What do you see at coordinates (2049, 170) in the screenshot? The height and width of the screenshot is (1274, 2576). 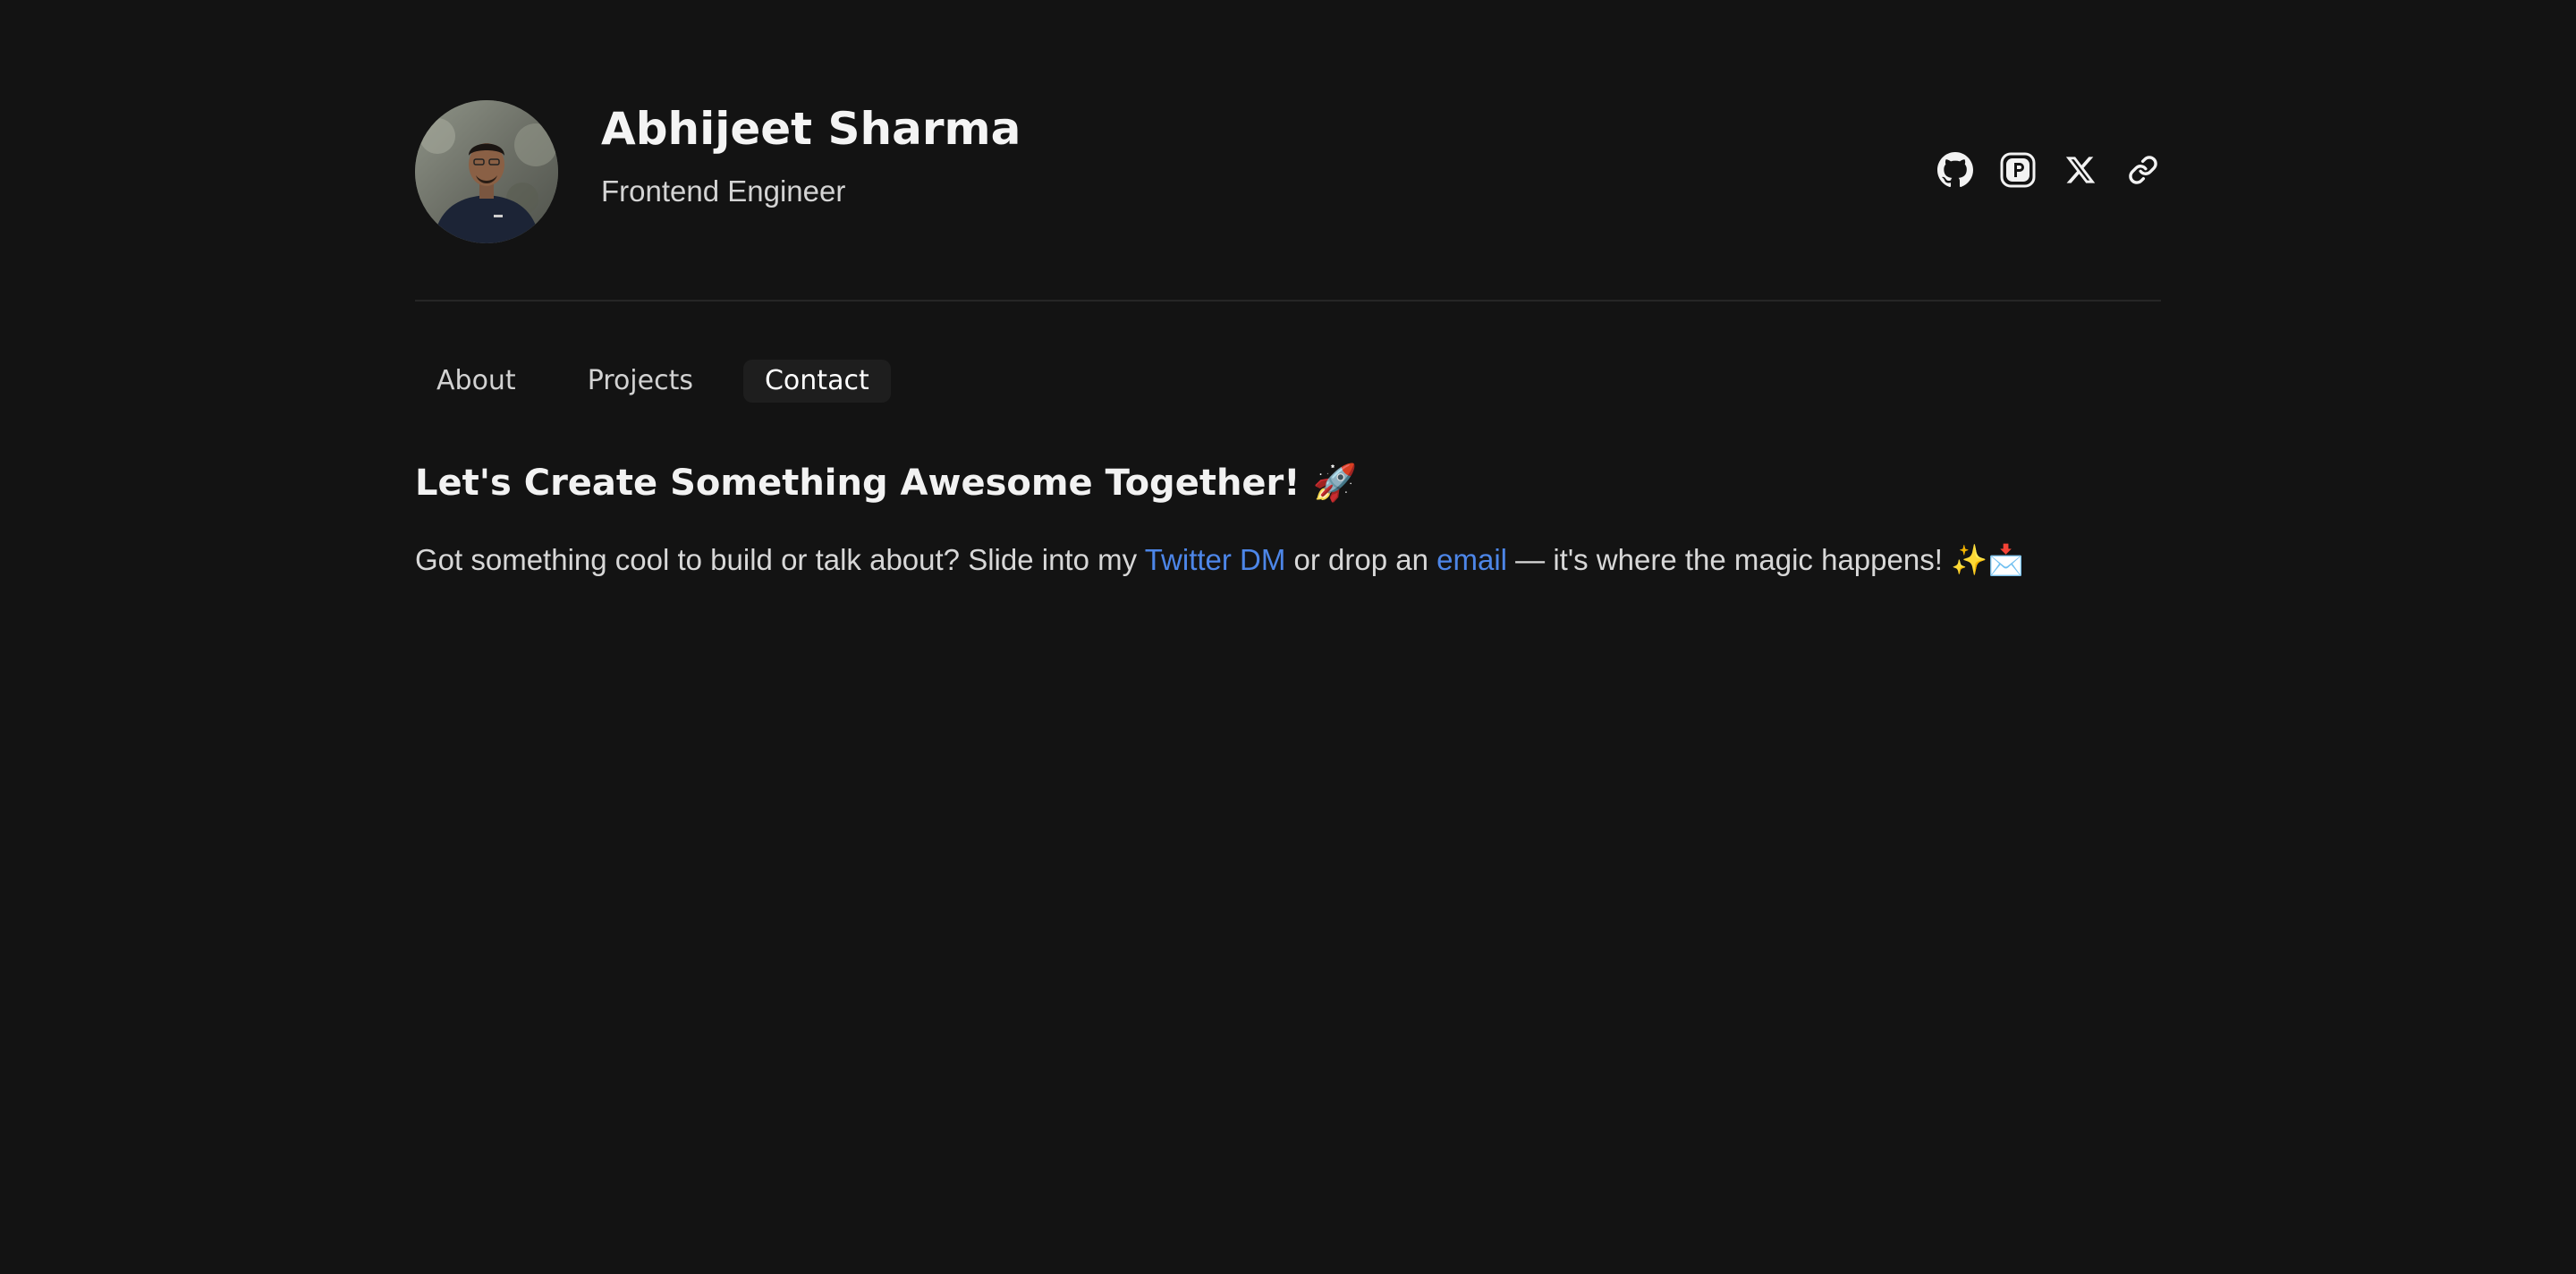 I see `social-links` at bounding box center [2049, 170].